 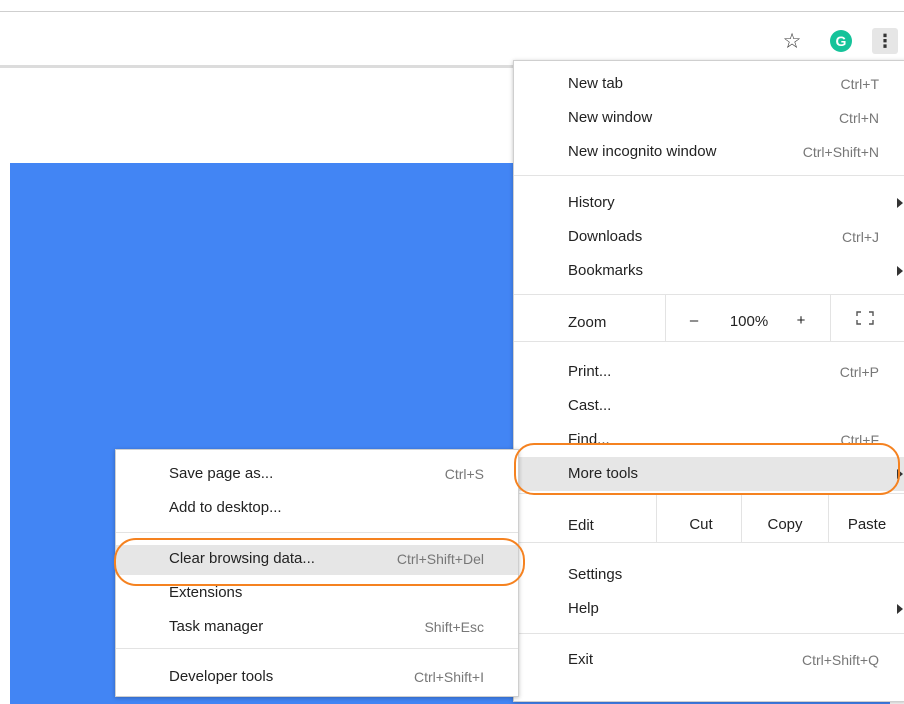 I want to click on shortcut-exit: Ctrl+Shift+Q, so click(x=840, y=660).